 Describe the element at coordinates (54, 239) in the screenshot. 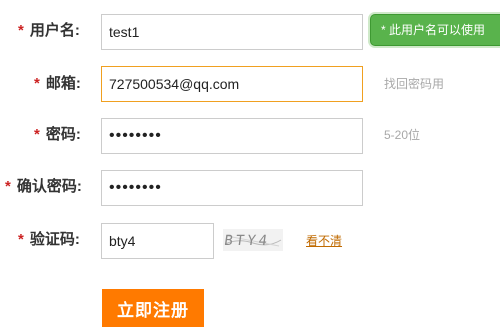

I see `captcha-label-text: 验证码:` at that location.